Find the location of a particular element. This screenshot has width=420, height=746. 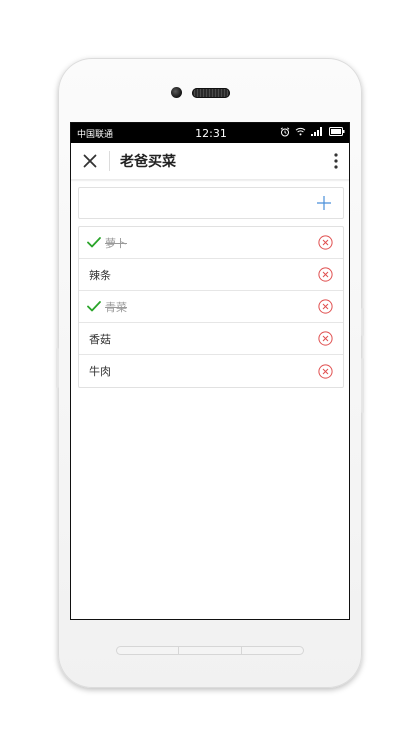

front-camera is located at coordinates (176, 92).